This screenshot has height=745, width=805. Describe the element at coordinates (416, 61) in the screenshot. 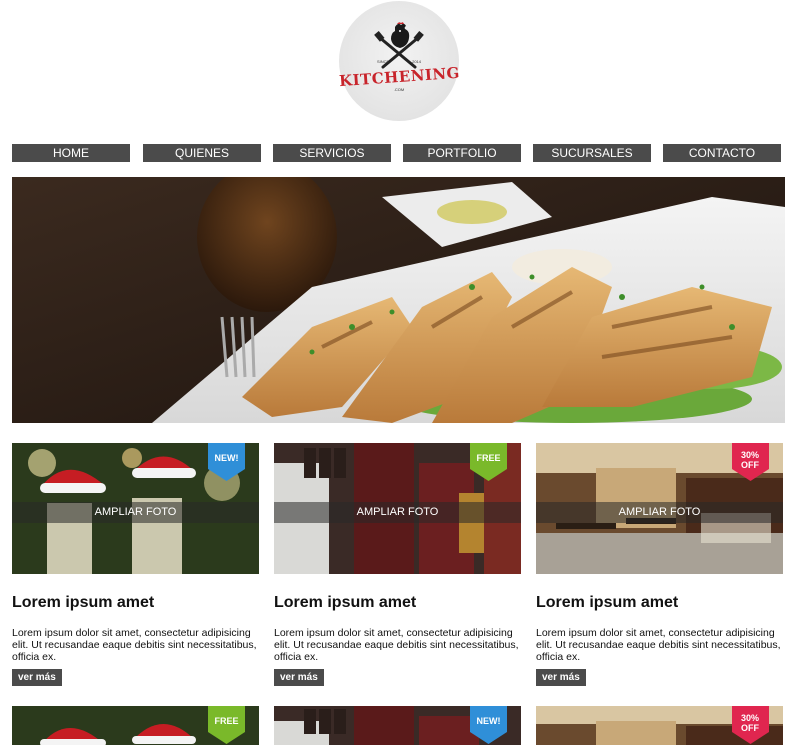

I see `logo-year: 2014` at that location.